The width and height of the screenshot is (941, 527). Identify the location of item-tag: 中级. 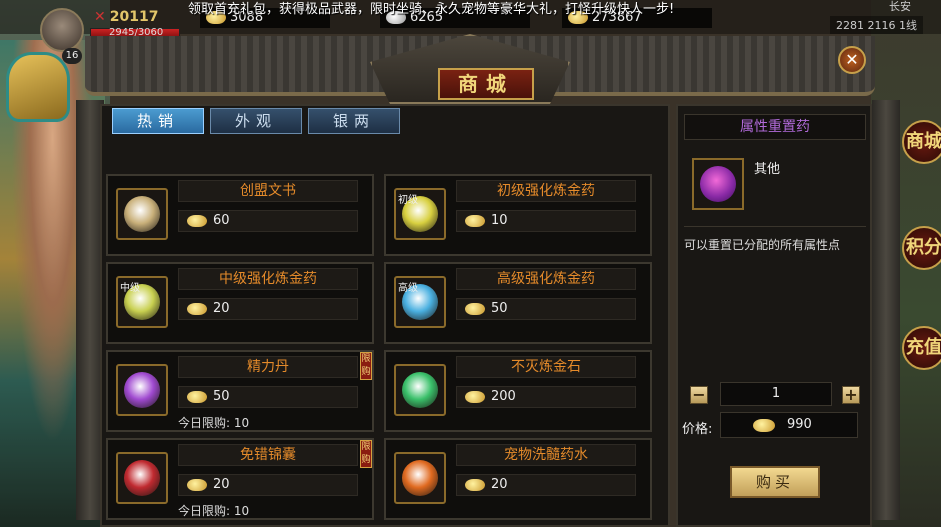
(130, 288).